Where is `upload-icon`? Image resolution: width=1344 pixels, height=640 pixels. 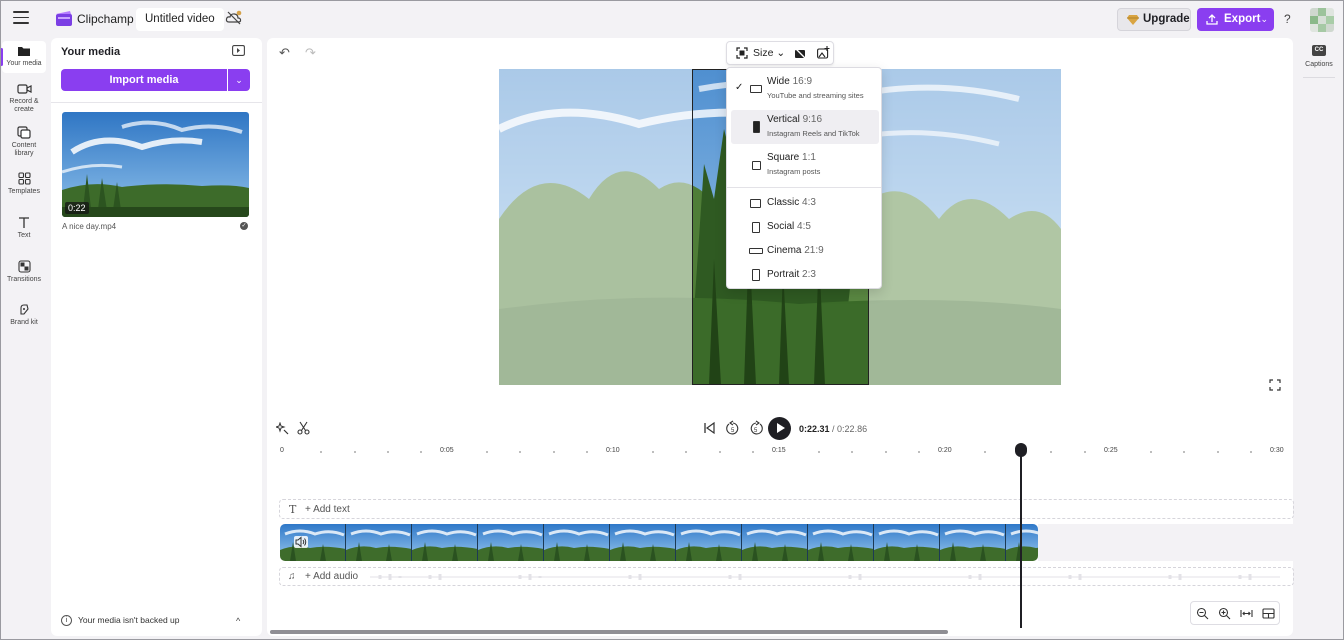
upload-icon is located at coordinates (1212, 19).